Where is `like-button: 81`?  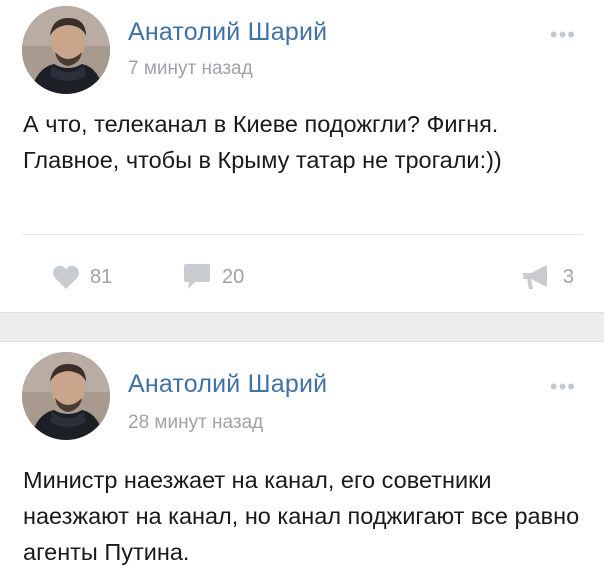 like-button: 81 is located at coordinates (82, 277).